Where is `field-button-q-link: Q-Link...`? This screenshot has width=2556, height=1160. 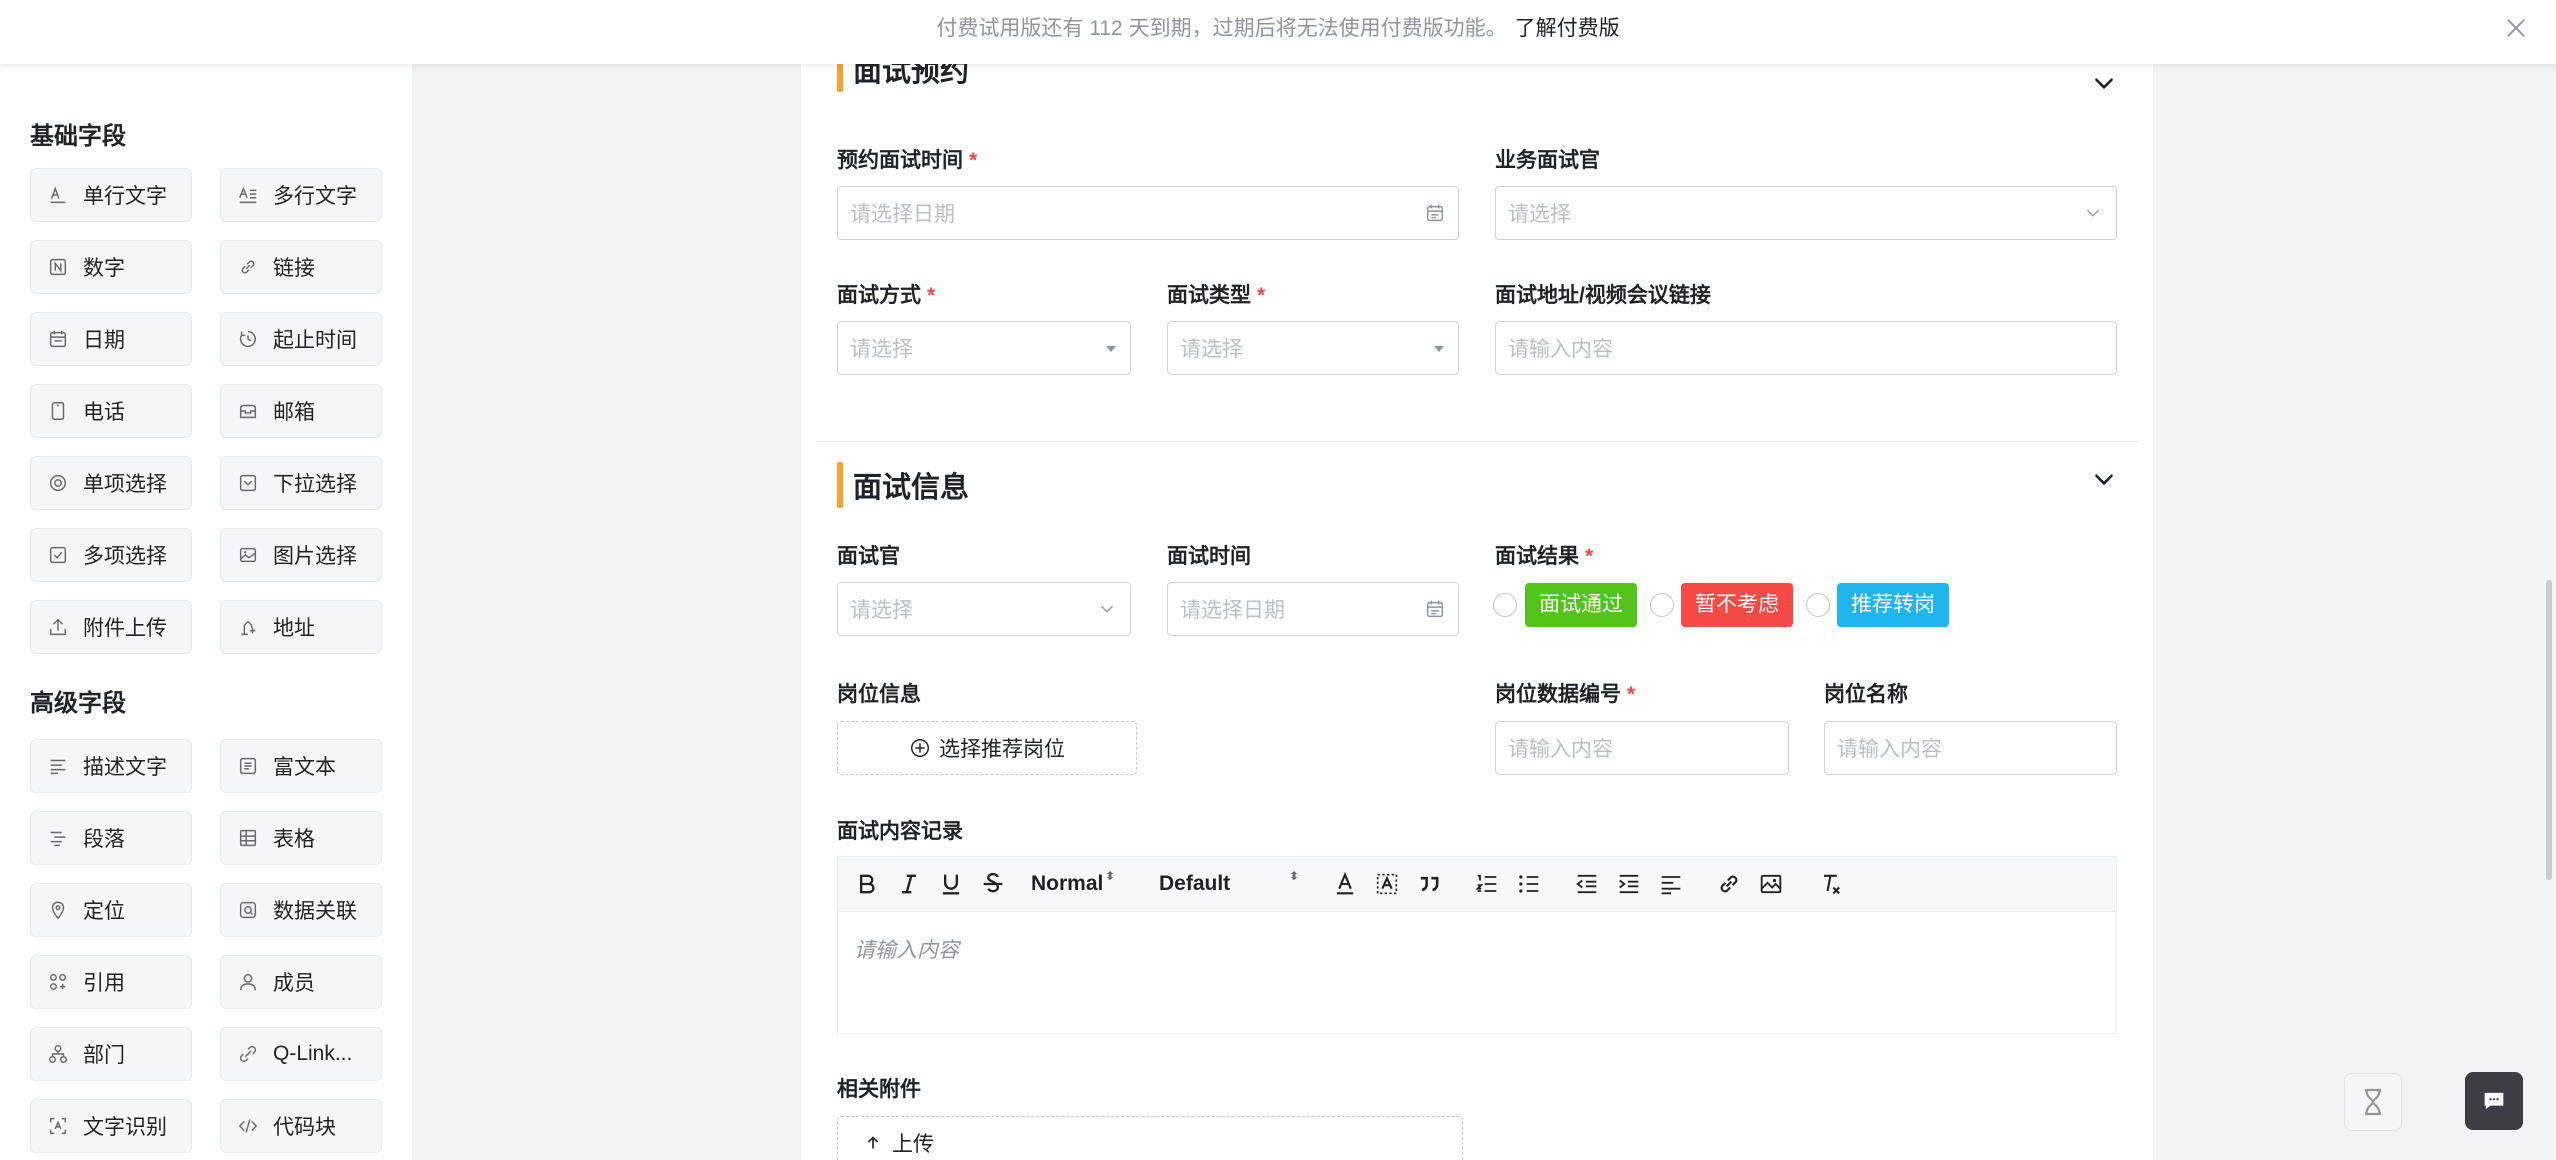 field-button-q-link: Q-Link... is located at coordinates (301, 1054).